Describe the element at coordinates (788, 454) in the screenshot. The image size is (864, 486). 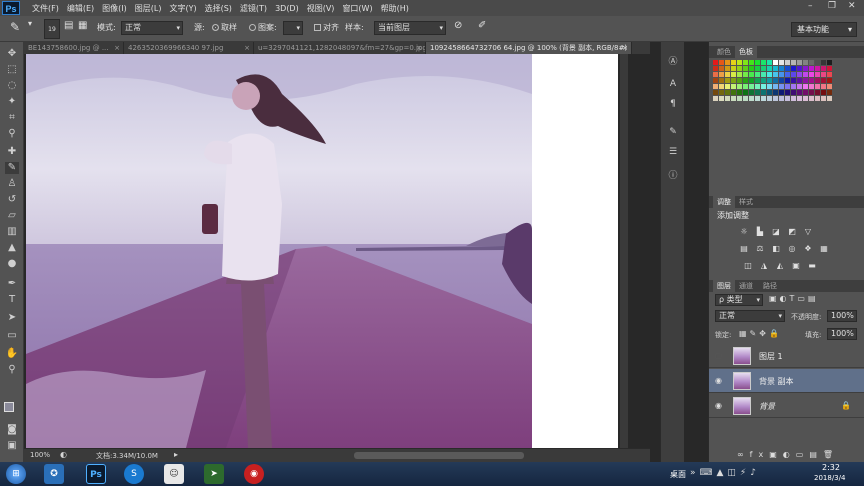
I see `layer-footer-icons: ∞fx▣◐▭▤🗑` at that location.